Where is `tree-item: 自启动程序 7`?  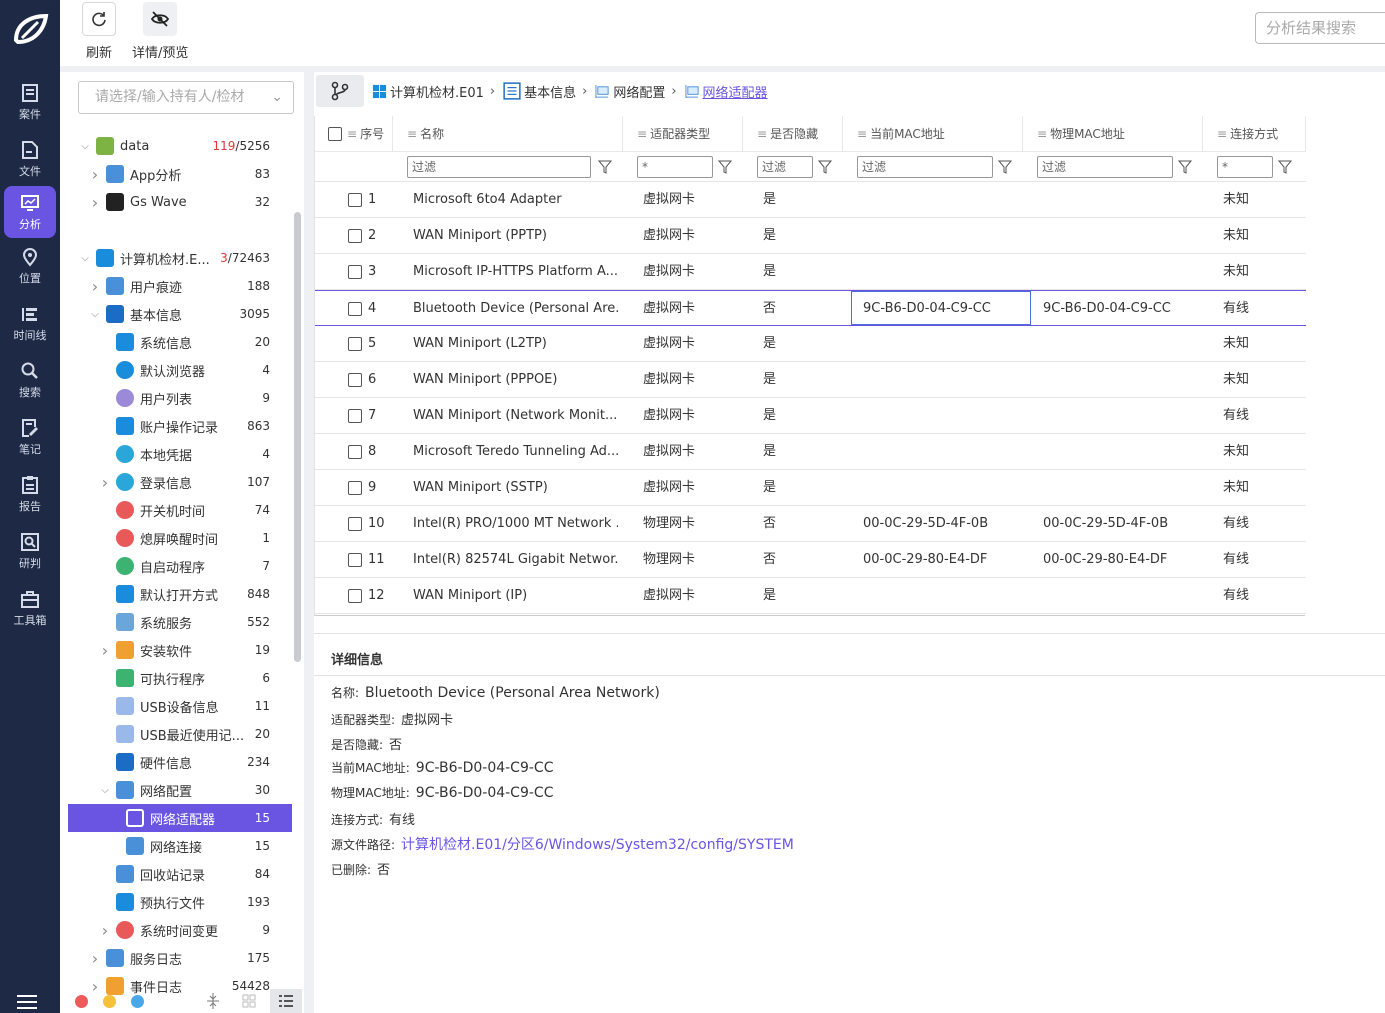
tree-item: 自启动程序 7 is located at coordinates (180, 566).